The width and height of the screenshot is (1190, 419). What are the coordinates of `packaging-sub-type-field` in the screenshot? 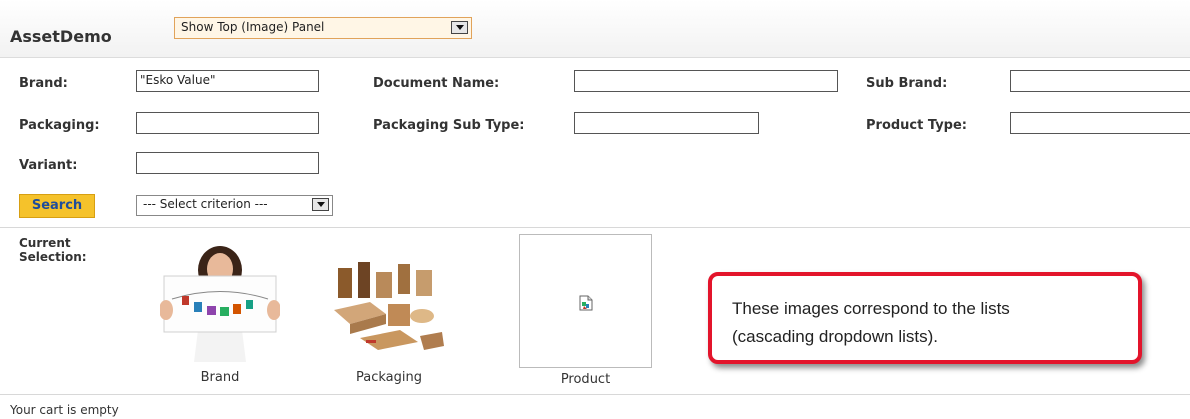 It's located at (666, 123).